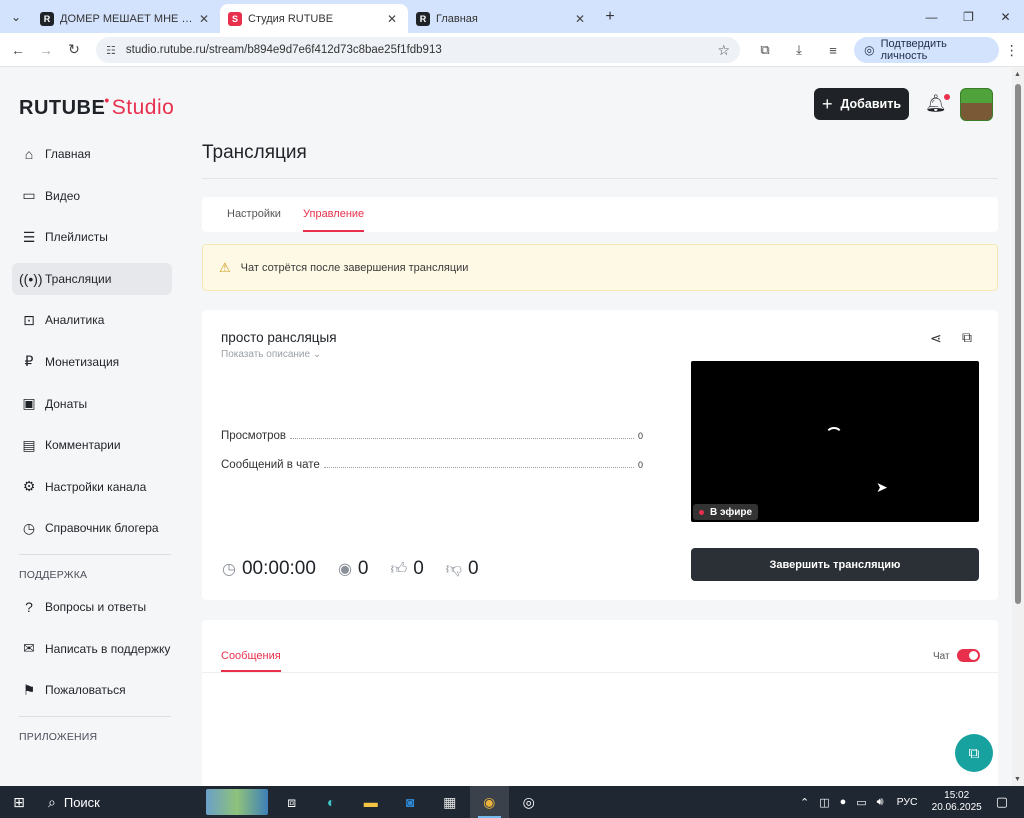 Image resolution: width=1024 pixels, height=818 pixels. Describe the element at coordinates (799, 50) in the screenshot. I see `download-icon: ⤓` at that location.